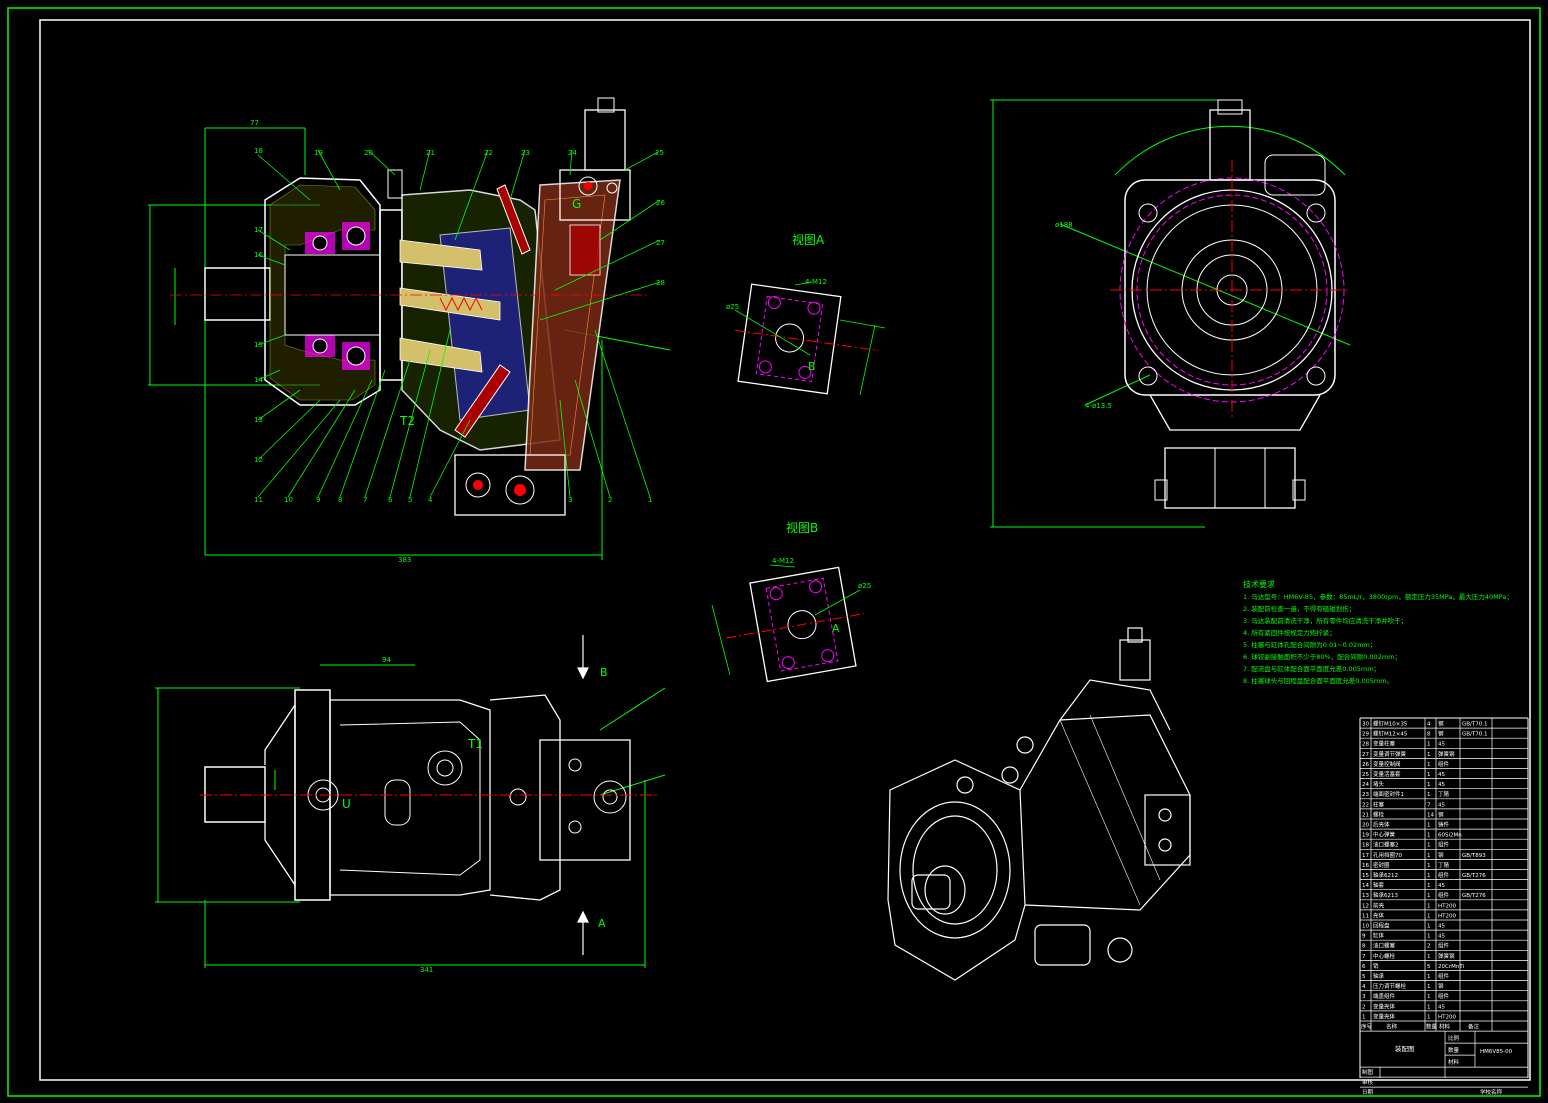 The image size is (1548, 1103). Describe the element at coordinates (318, 153) in the screenshot. I see `part-num-19: 19` at that location.